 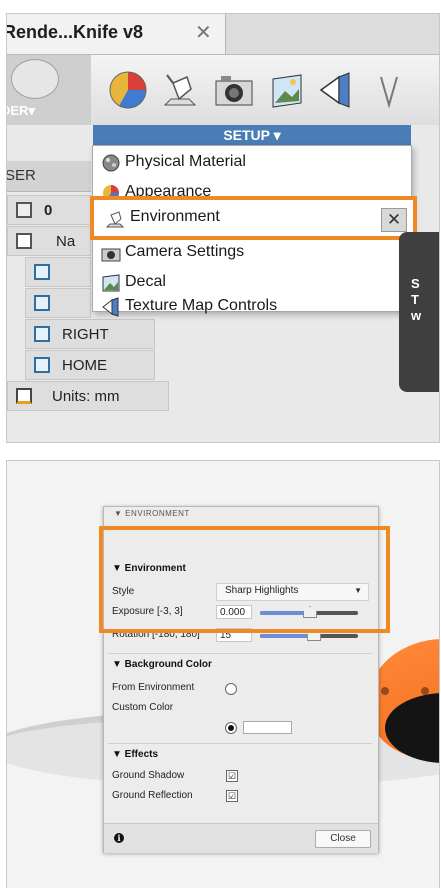 What do you see at coordinates (252, 163) in the screenshot?
I see `menu-item-physical-material: Physical Material` at bounding box center [252, 163].